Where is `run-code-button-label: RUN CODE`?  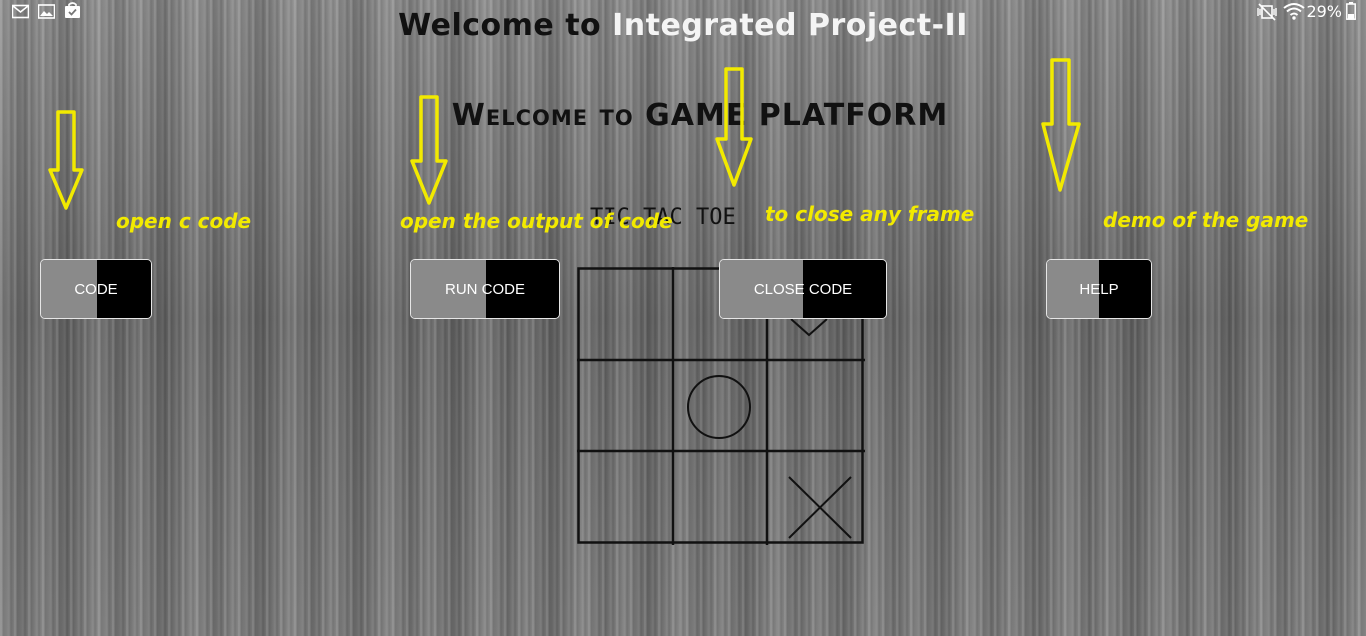
run-code-button-label: RUN CODE is located at coordinates (484, 289).